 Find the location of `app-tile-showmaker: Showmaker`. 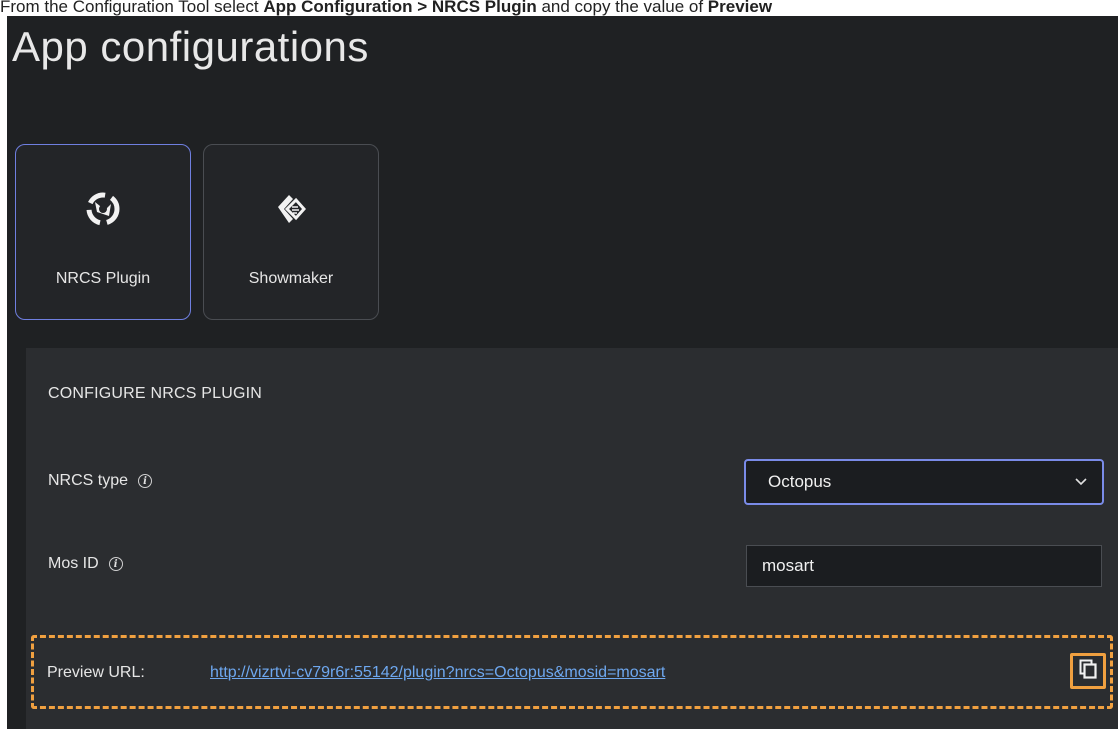

app-tile-showmaker: Showmaker is located at coordinates (291, 232).